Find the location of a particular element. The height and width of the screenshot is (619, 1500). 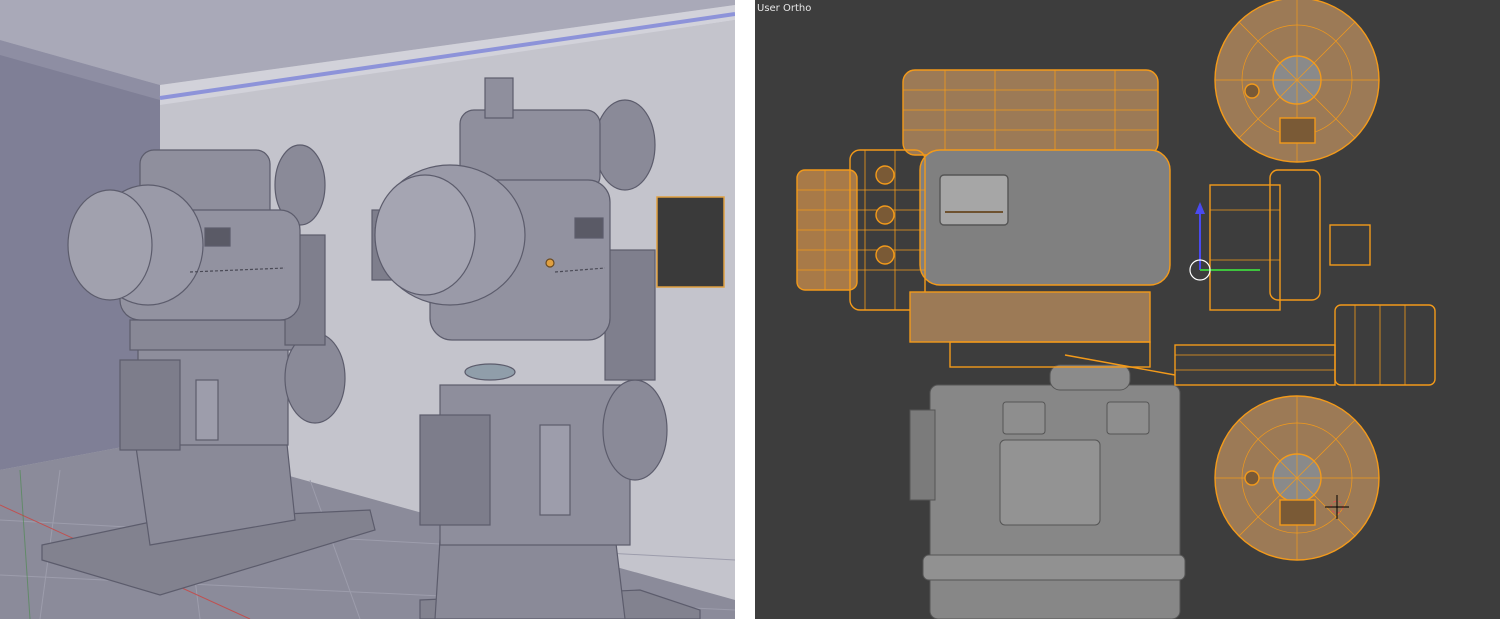

projector-base is located at coordinates (1047, 491).